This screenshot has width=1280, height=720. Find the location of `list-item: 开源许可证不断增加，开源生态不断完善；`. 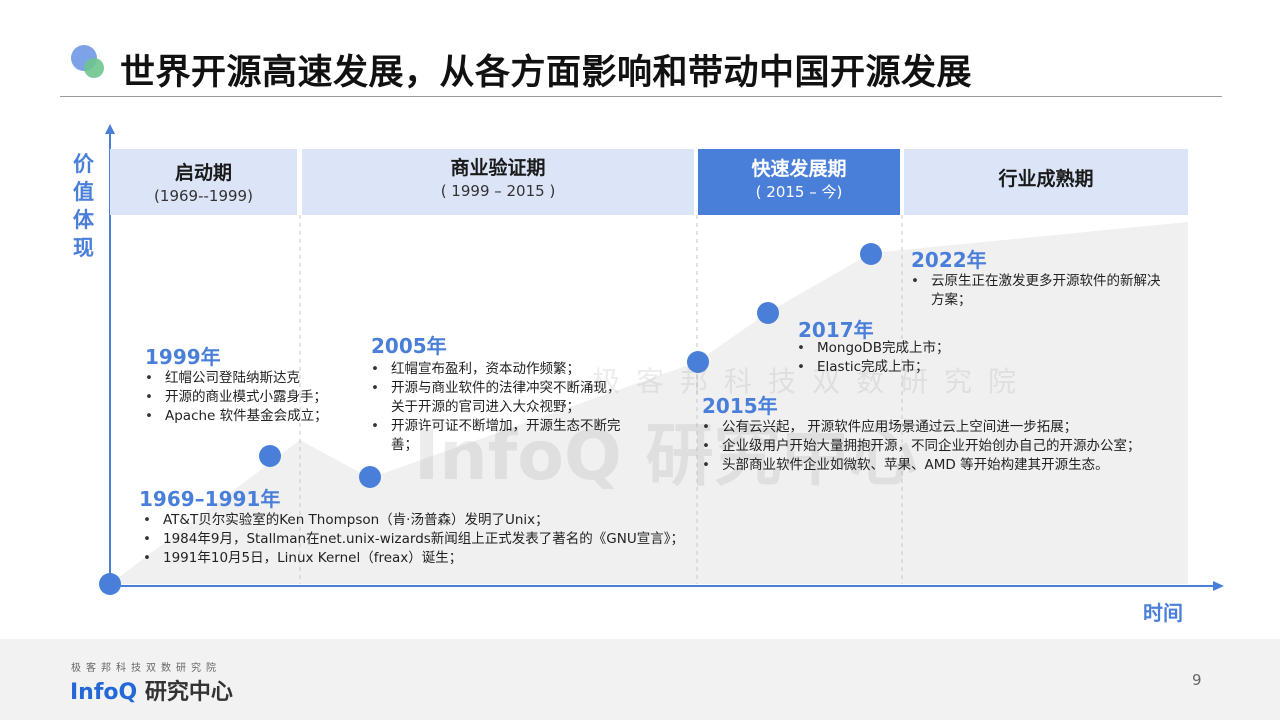

list-item: 开源许可证不断增加，开源生态不断完善； is located at coordinates (496, 436).